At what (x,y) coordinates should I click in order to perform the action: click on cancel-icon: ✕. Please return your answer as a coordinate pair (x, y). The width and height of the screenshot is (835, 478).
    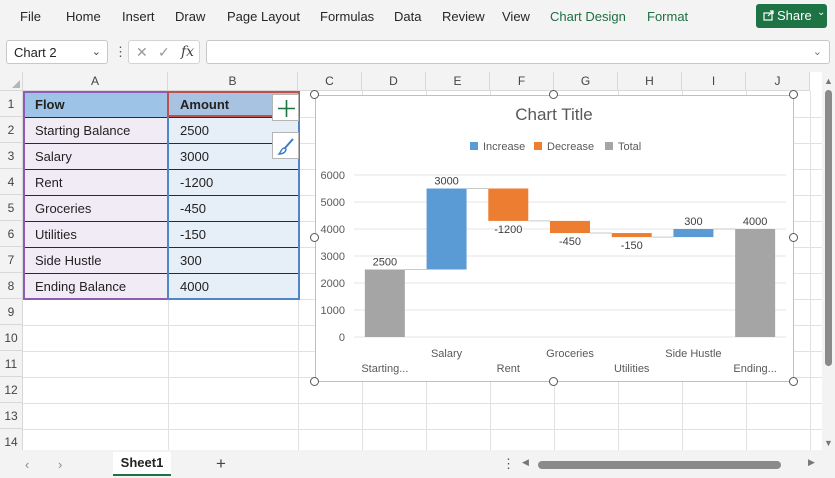
    Looking at the image, I should click on (142, 52).